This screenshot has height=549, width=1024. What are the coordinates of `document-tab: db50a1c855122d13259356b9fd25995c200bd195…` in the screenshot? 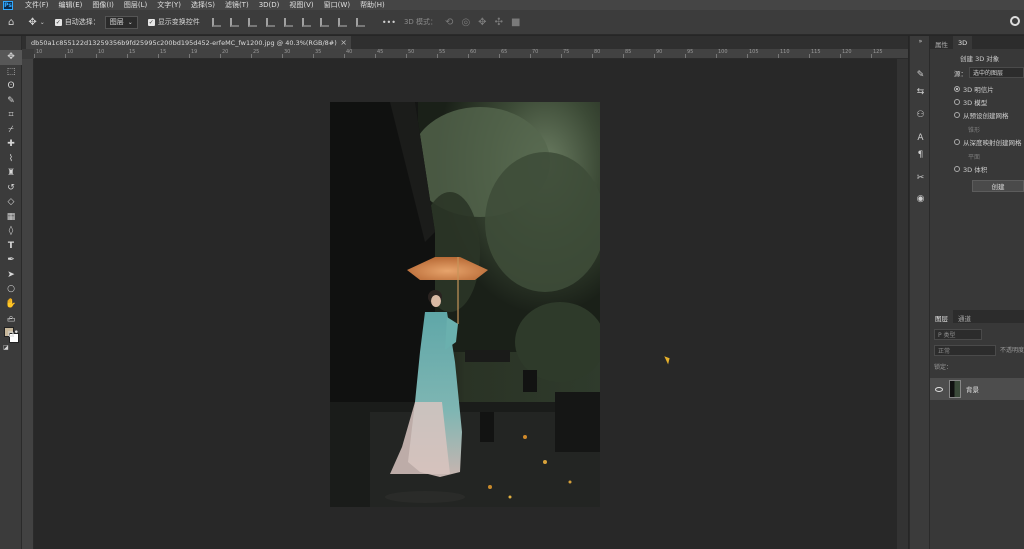 It's located at (188, 42).